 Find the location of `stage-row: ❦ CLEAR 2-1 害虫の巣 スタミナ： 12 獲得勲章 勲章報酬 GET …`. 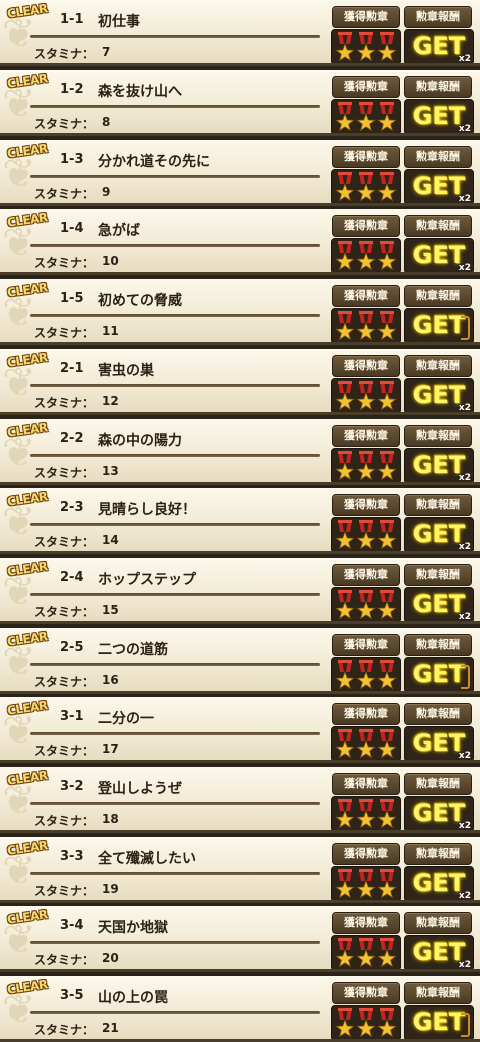

stage-row: ❦ CLEAR 2-1 害虫の巣 スタミナ： 12 獲得勲章 勲章報酬 GET … is located at coordinates (240, 382).